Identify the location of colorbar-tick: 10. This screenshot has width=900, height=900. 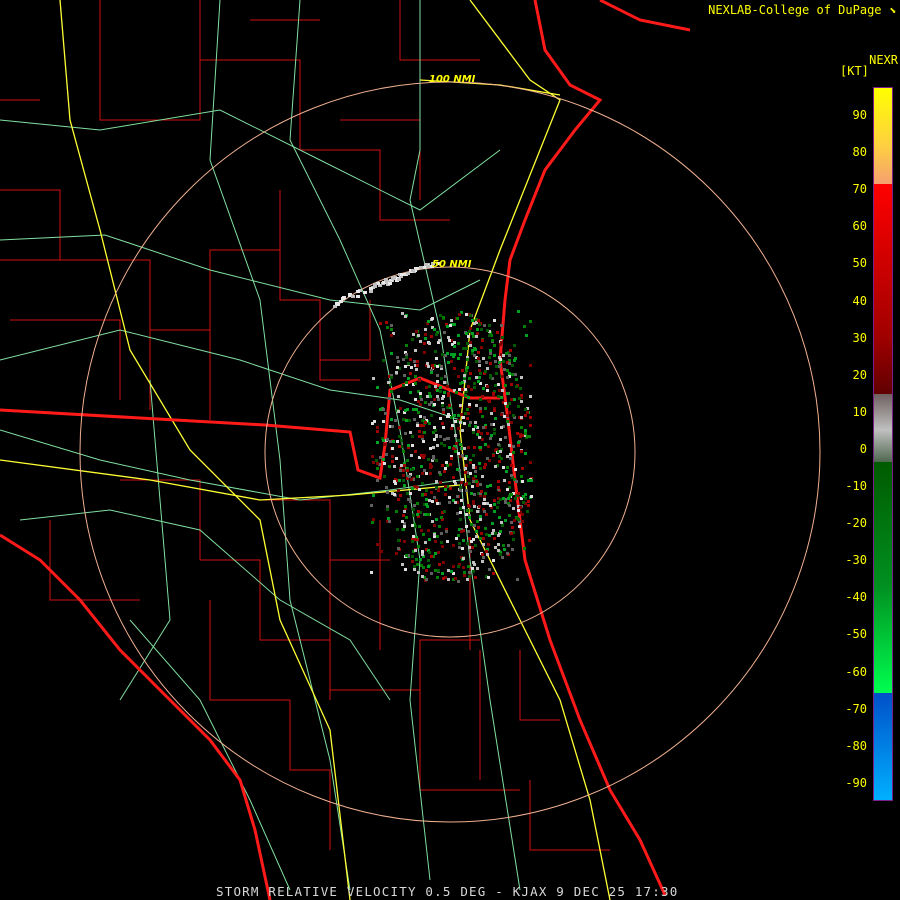
(859, 411).